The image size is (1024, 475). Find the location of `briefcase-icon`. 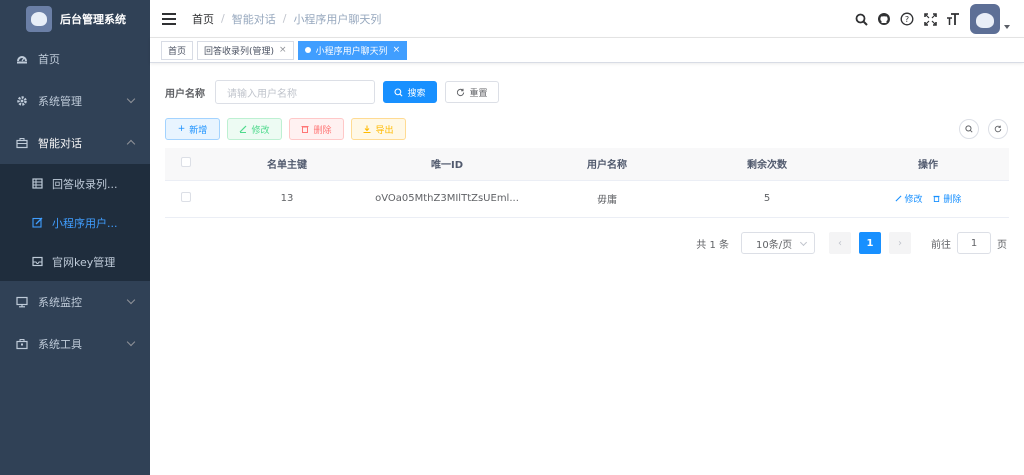

briefcase-icon is located at coordinates (22, 143).